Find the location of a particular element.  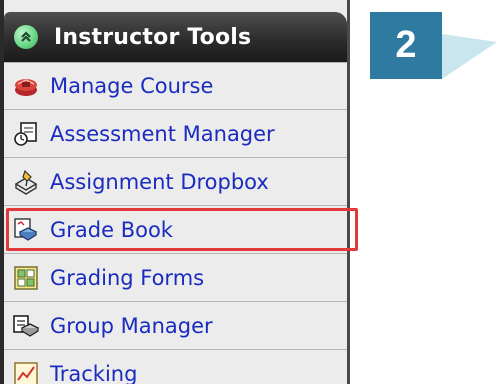

panel-header: Instructor Tools is located at coordinates (175, 37).